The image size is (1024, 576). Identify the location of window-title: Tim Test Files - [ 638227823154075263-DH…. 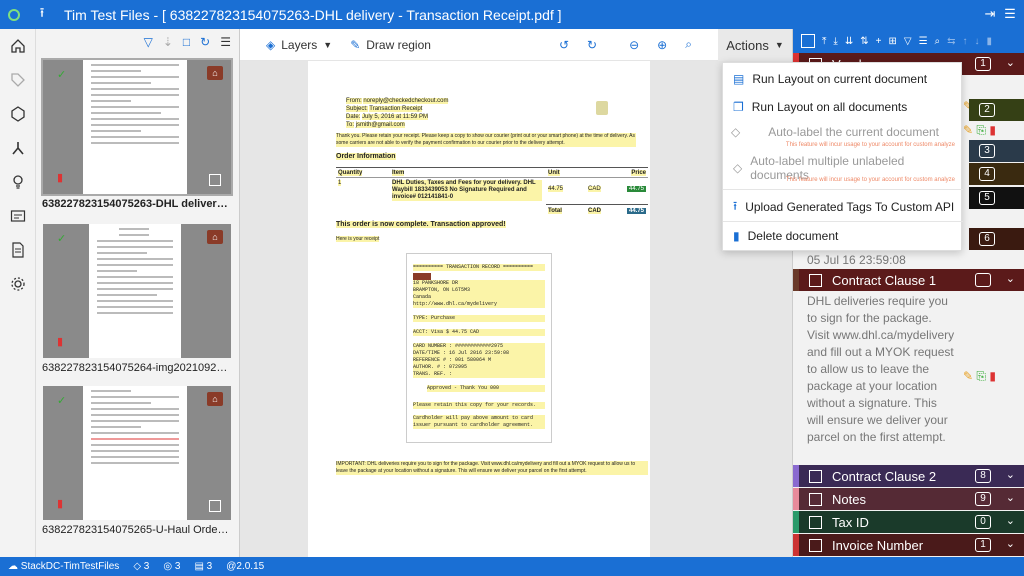
(313, 14).